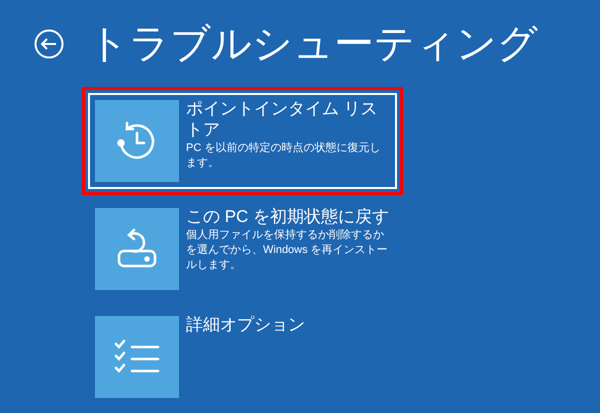 This screenshot has height=413, width=600. I want to click on checklist-icon, so click(137, 357).